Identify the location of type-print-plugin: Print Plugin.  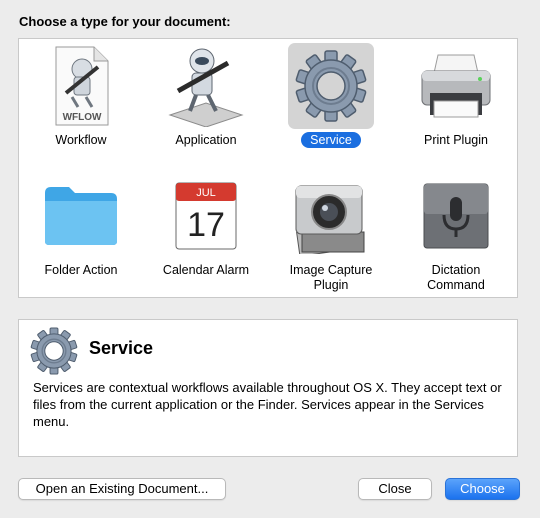
(456, 101).